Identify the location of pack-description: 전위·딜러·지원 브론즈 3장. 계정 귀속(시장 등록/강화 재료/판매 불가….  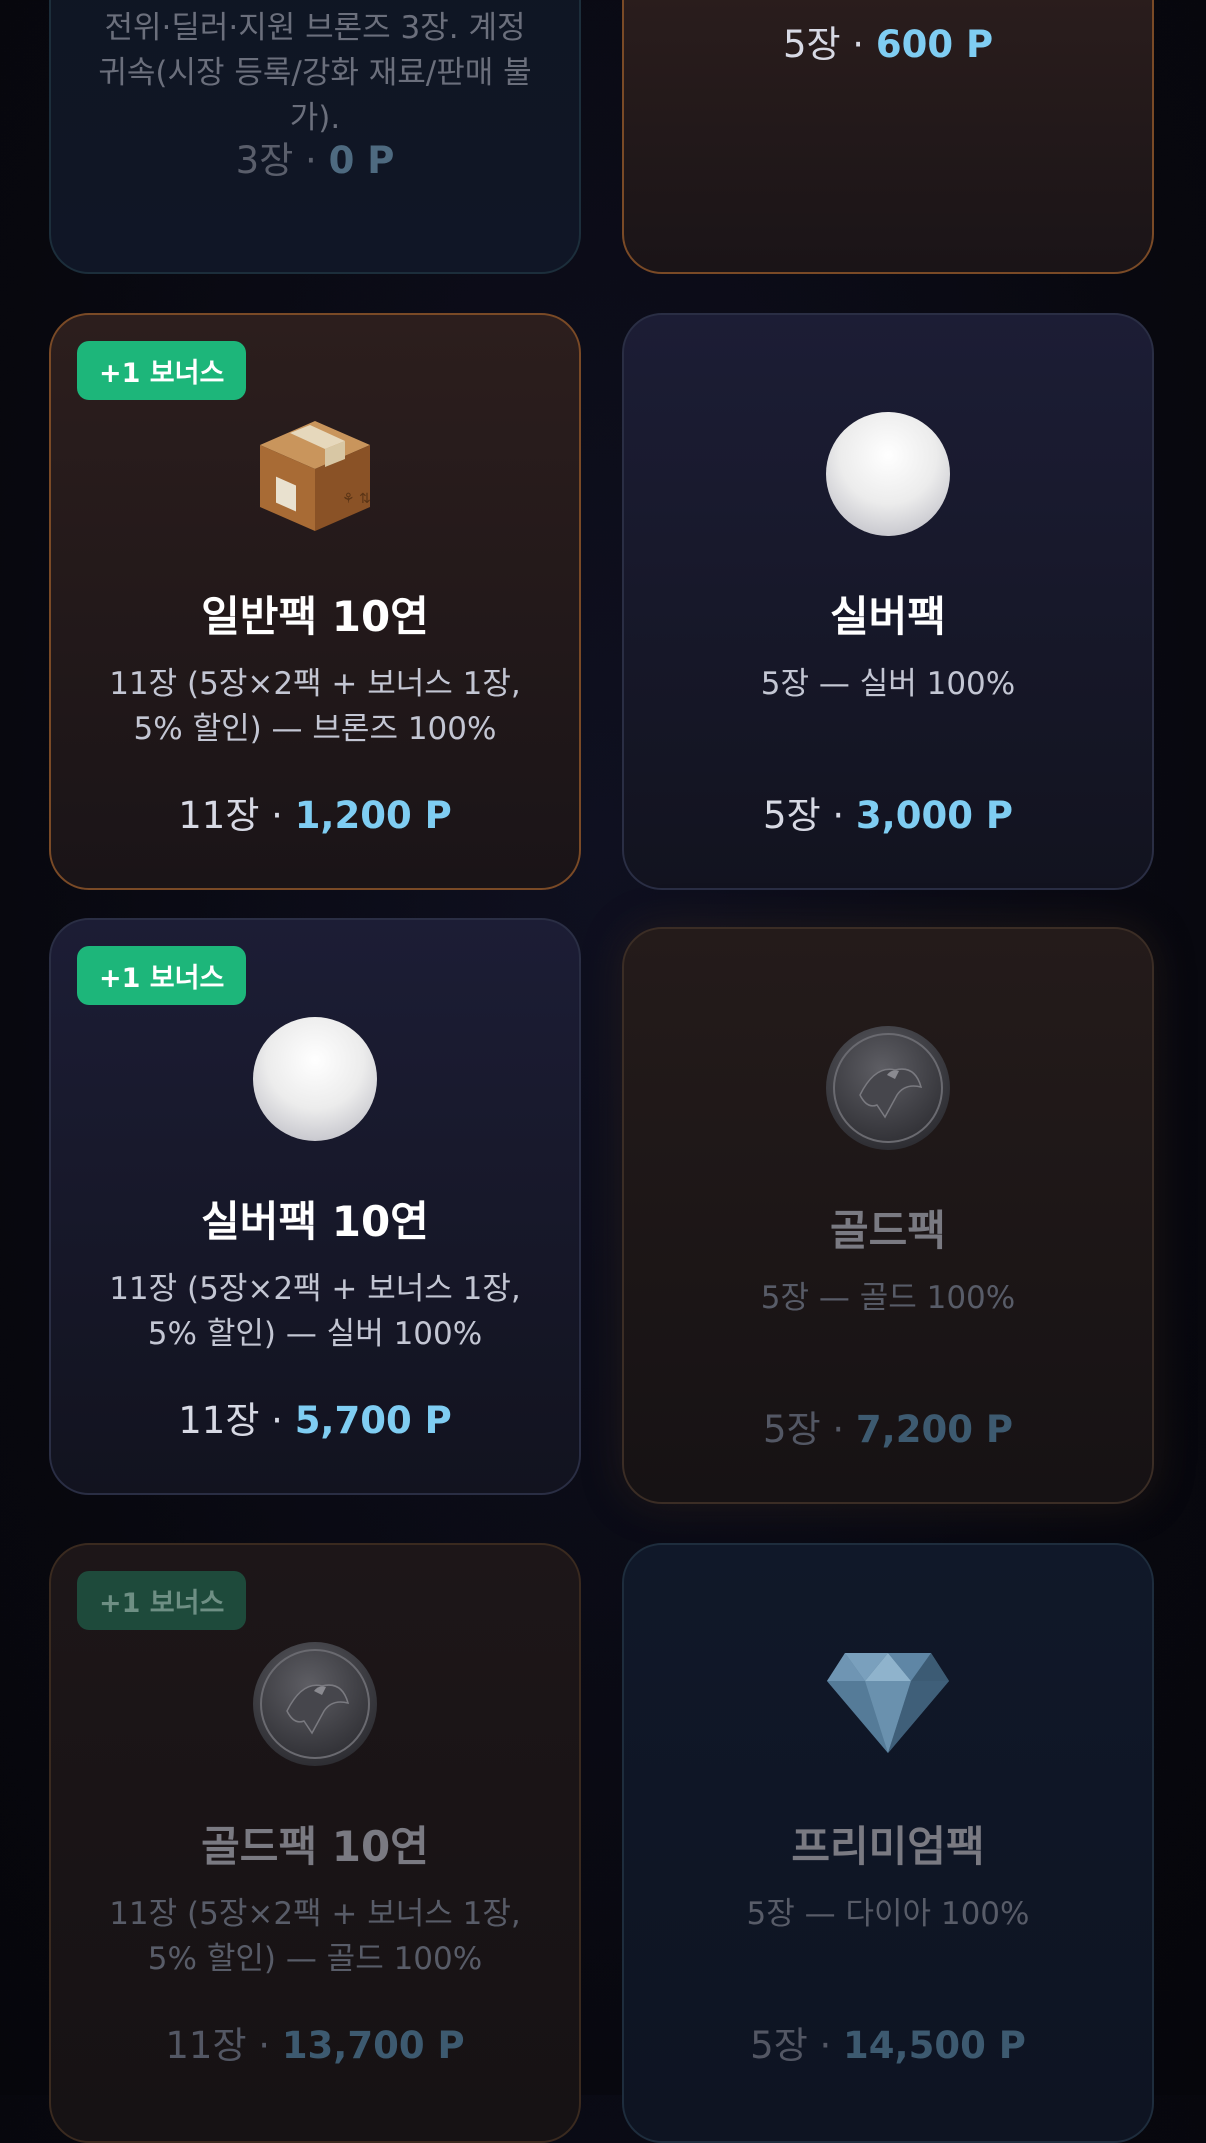
(315, 73).